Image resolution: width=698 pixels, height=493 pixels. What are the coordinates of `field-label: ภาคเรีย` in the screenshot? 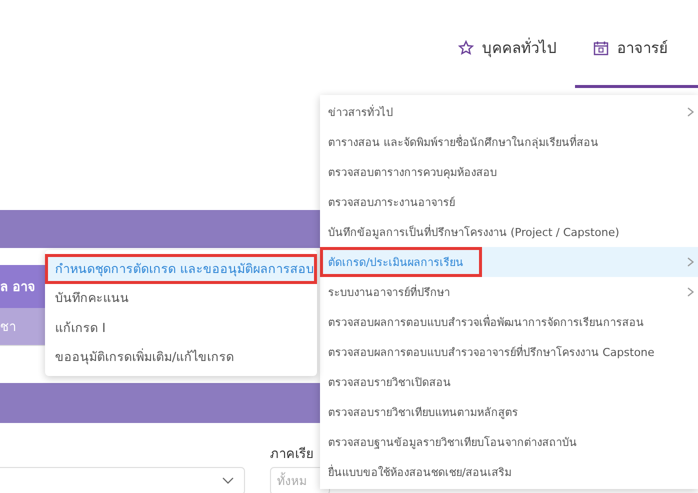 It's located at (292, 455).